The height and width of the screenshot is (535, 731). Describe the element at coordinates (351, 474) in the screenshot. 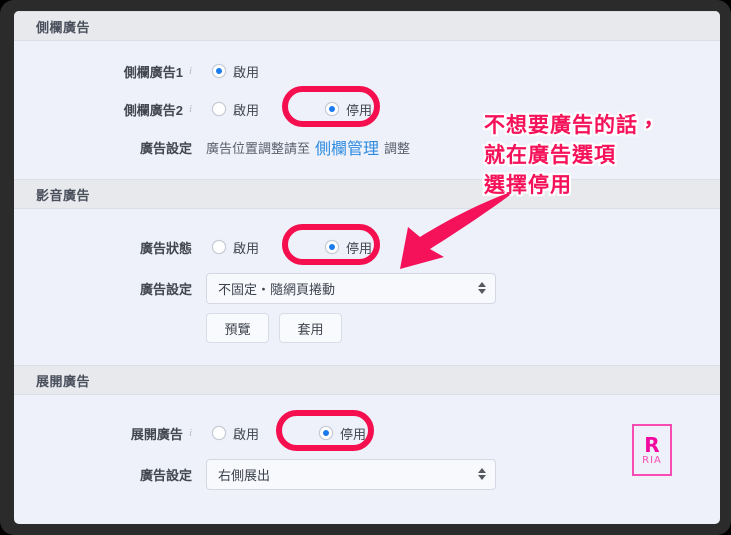

I see `expand-direction-select: 右側展出` at that location.